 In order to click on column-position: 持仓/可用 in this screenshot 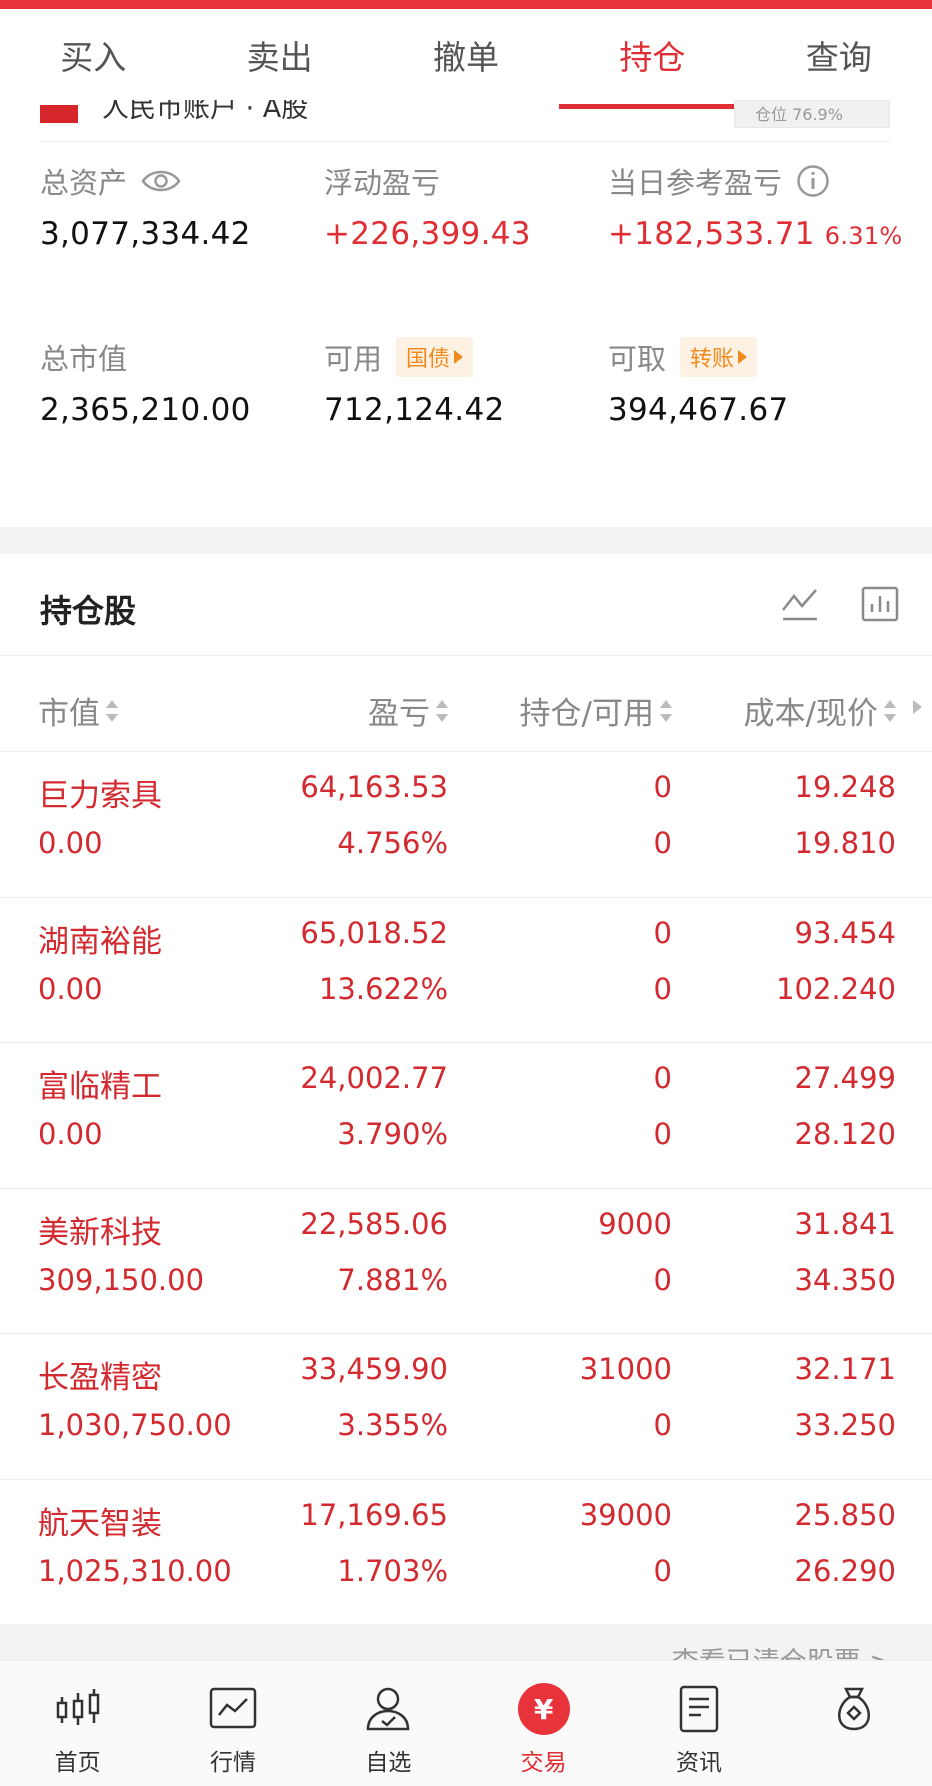, I will do `click(596, 710)`.